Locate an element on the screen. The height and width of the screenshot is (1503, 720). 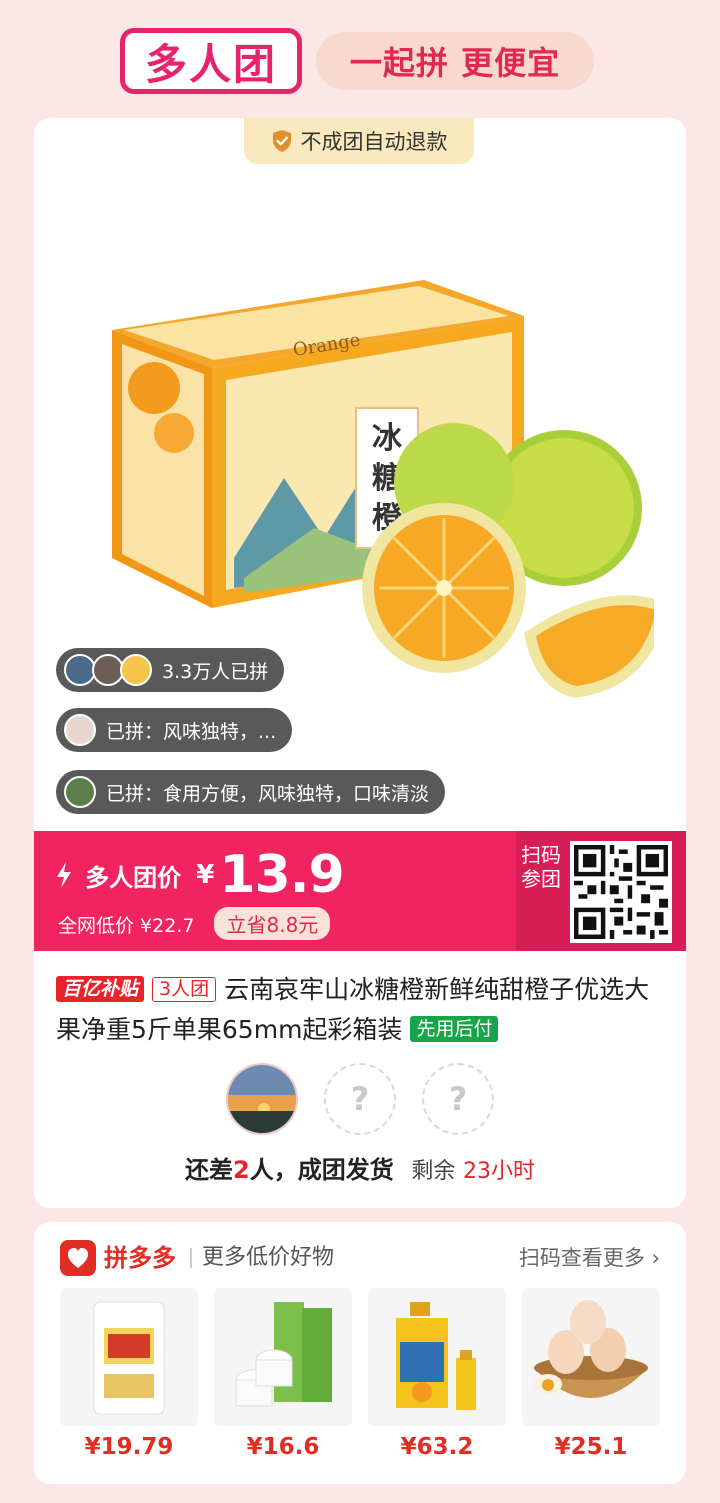
savings-tag: 立省8.8元 is located at coordinates (272, 923).